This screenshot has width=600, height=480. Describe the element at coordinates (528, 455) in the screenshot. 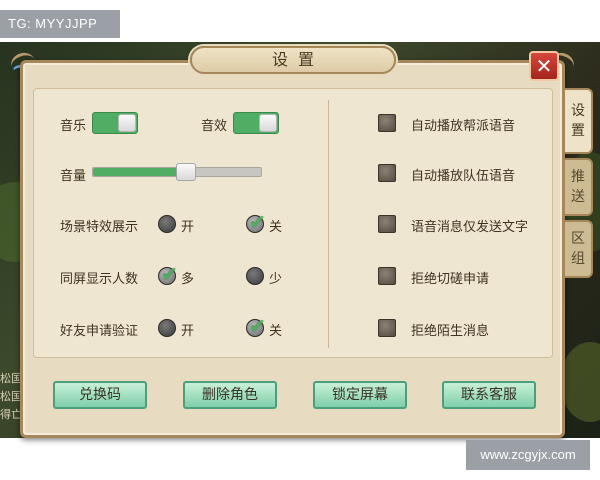

I see `watermark-bottom-right: www.zcgyjx.com` at that location.